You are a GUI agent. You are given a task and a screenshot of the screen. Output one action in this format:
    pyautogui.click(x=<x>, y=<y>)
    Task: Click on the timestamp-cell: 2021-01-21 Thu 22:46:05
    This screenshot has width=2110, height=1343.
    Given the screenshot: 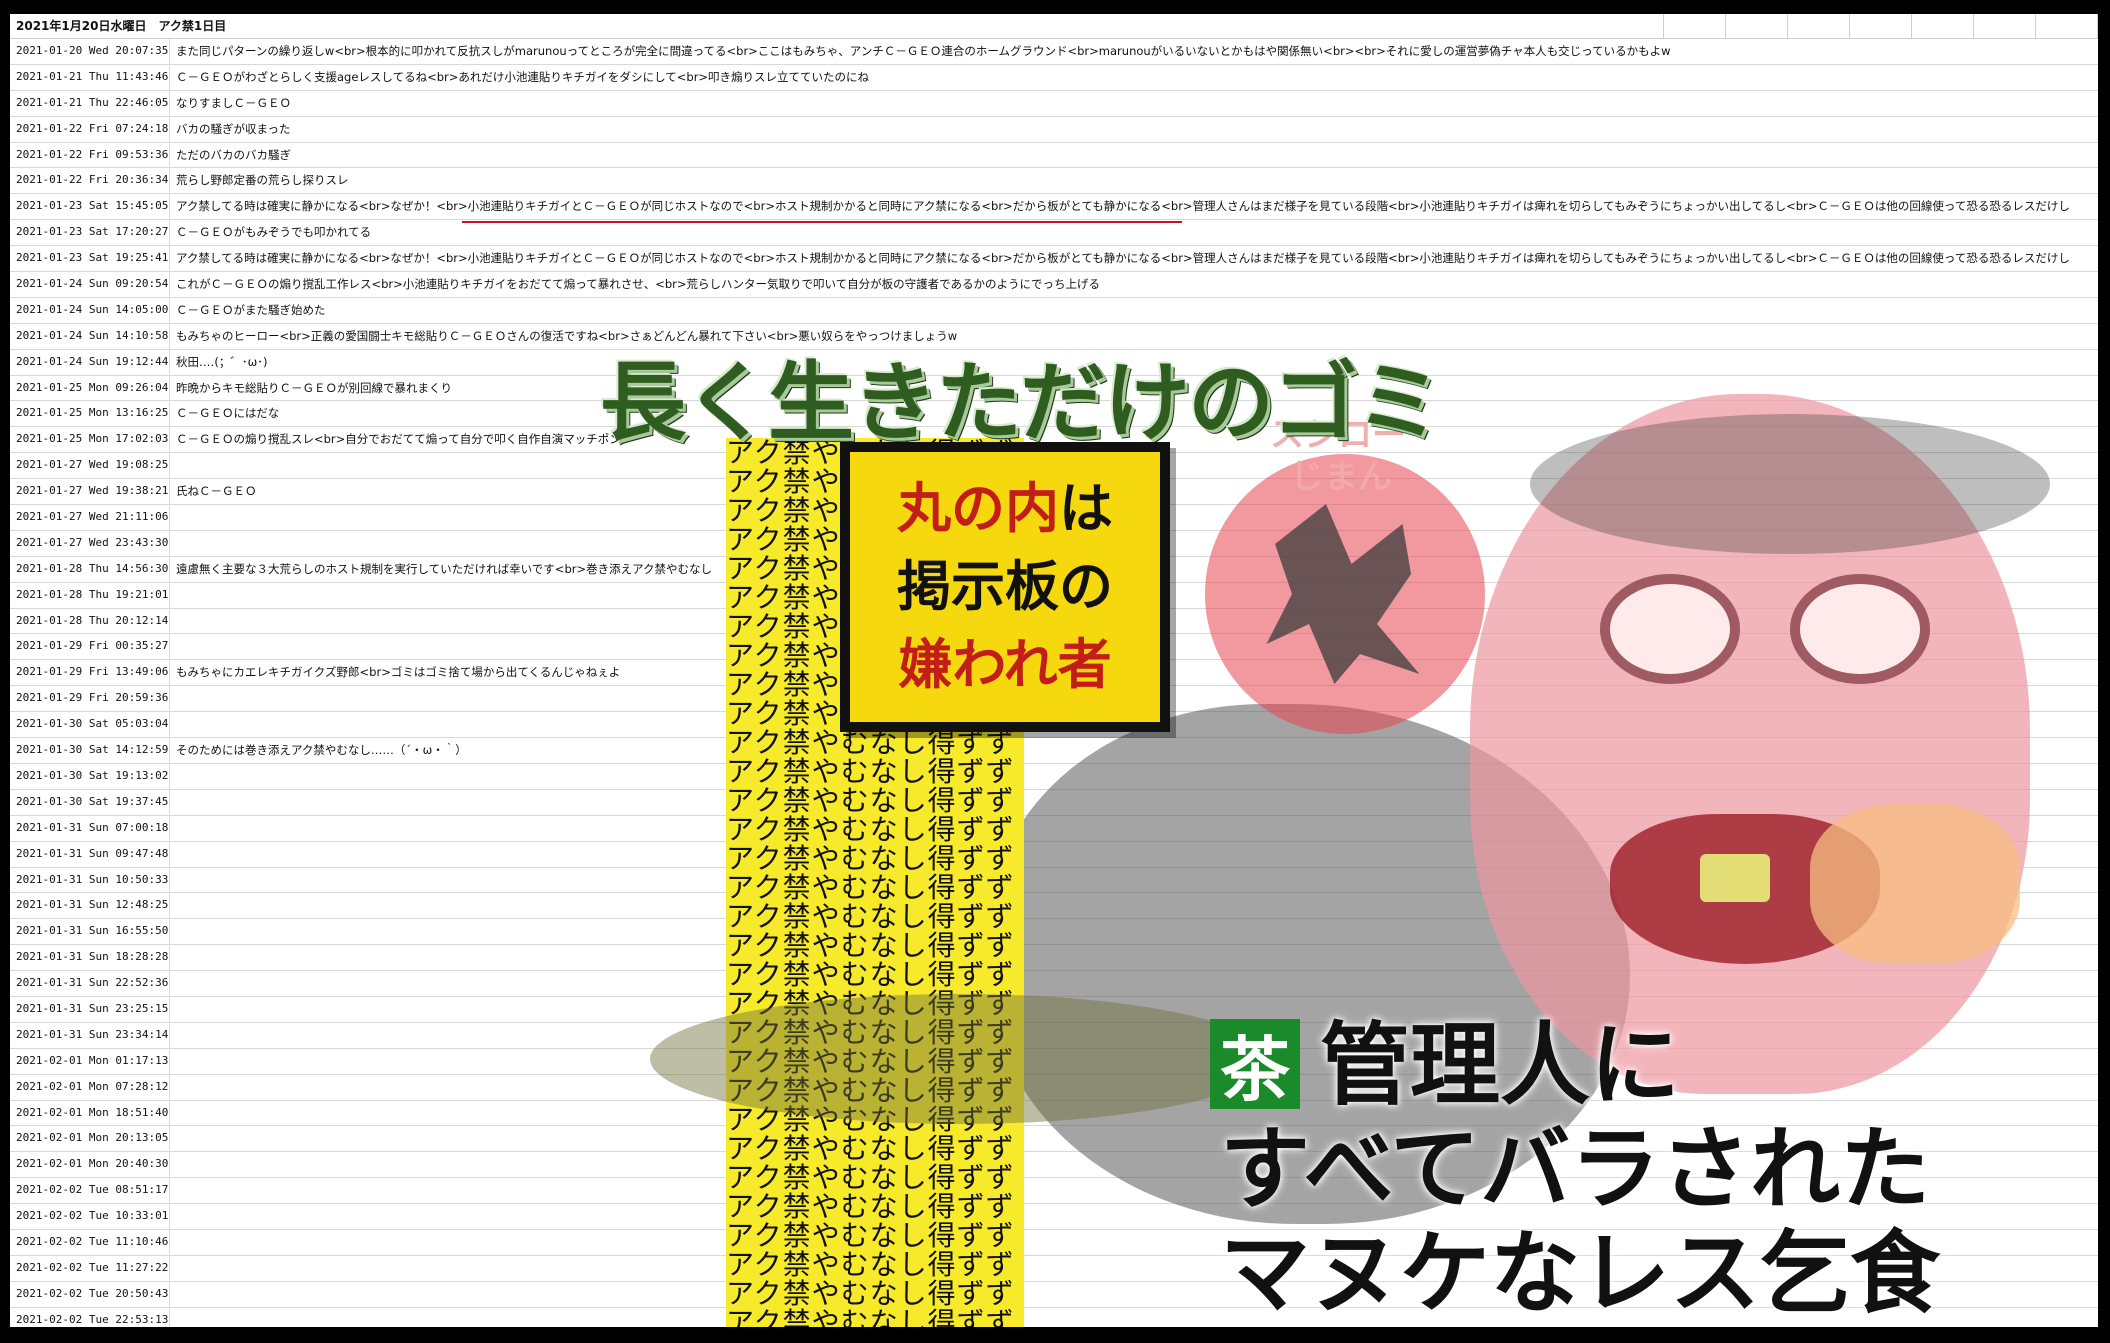 What is the action you would take?
    pyautogui.click(x=90, y=103)
    